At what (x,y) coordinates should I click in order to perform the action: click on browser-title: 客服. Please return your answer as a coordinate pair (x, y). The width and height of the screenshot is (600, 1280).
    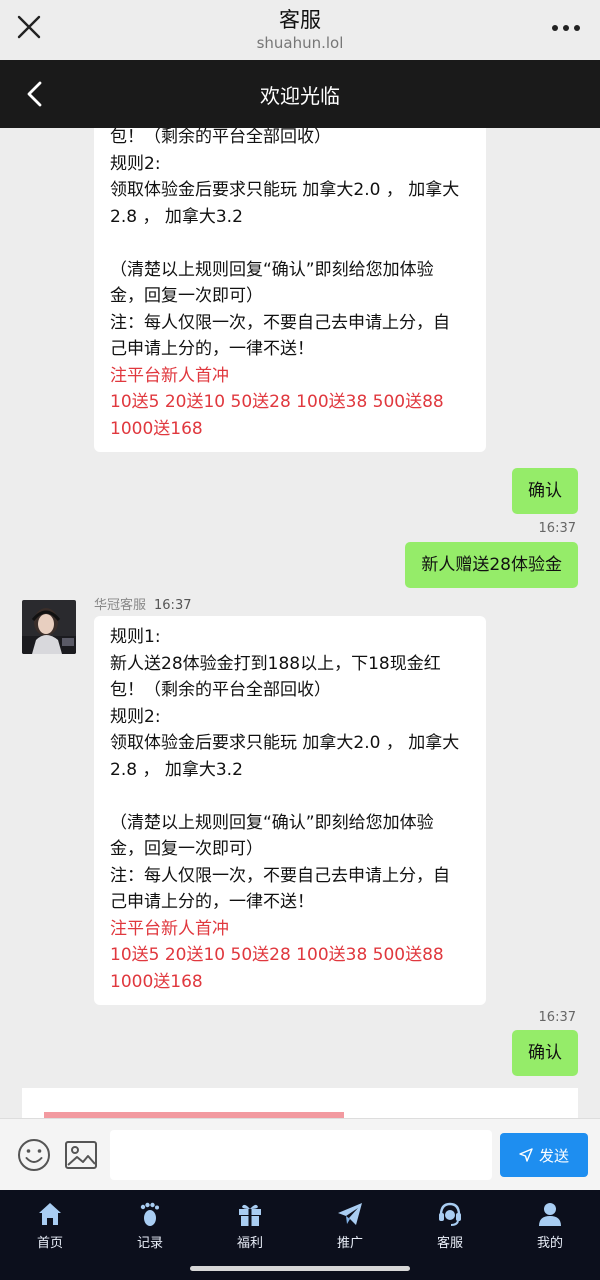
    Looking at the image, I should click on (300, 20).